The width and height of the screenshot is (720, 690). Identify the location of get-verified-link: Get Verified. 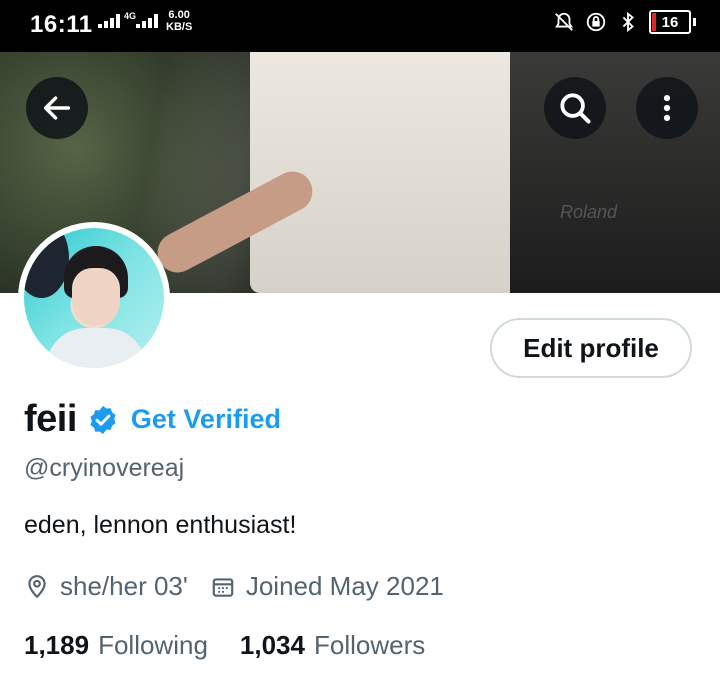
(206, 419).